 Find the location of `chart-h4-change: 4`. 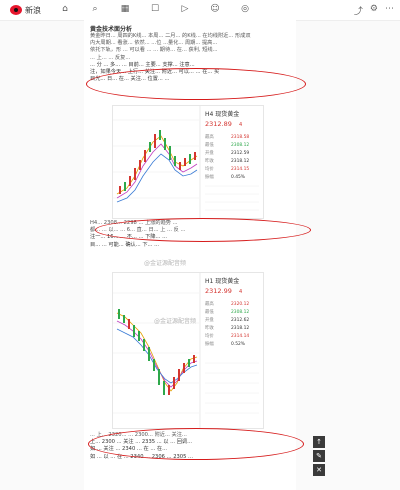

chart-h4-change: 4 is located at coordinates (240, 125).